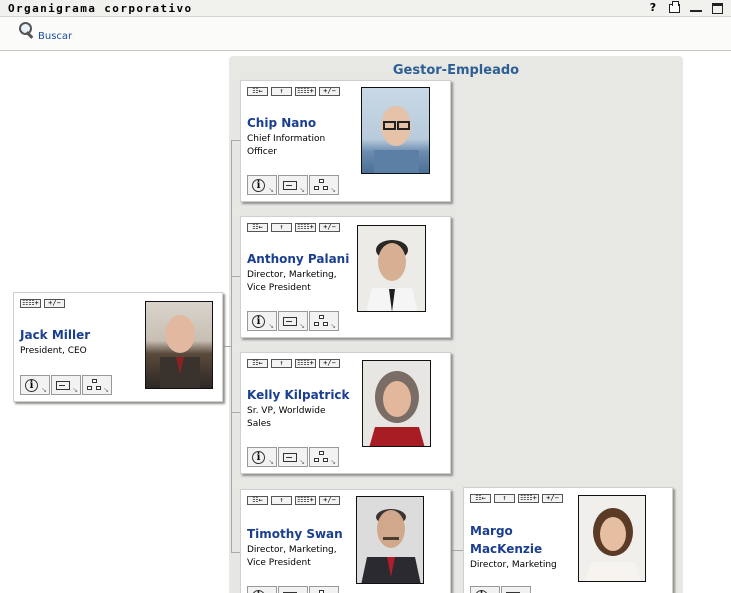 This screenshot has height=593, width=731. I want to click on connector-sub, so click(457, 550).